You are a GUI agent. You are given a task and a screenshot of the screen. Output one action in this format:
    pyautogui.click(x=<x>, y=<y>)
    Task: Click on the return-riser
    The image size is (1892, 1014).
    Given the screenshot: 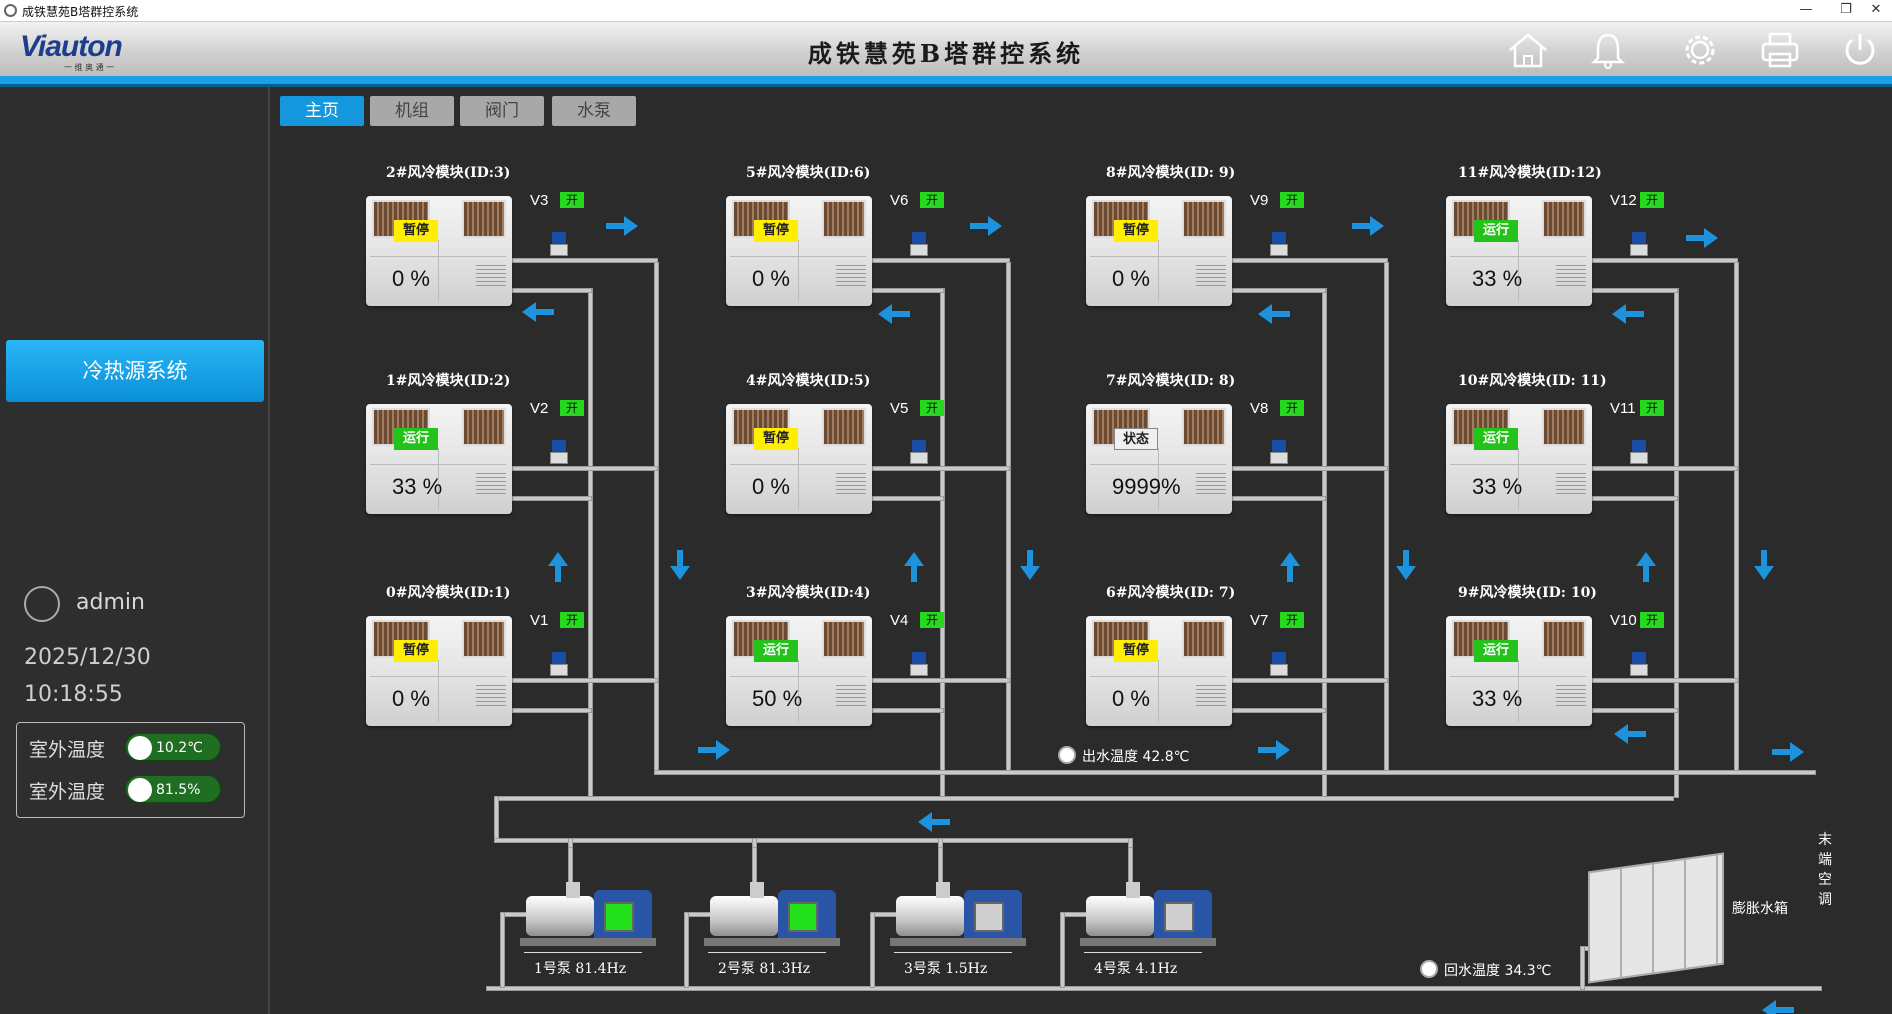 What is the action you would take?
    pyautogui.click(x=1324, y=543)
    